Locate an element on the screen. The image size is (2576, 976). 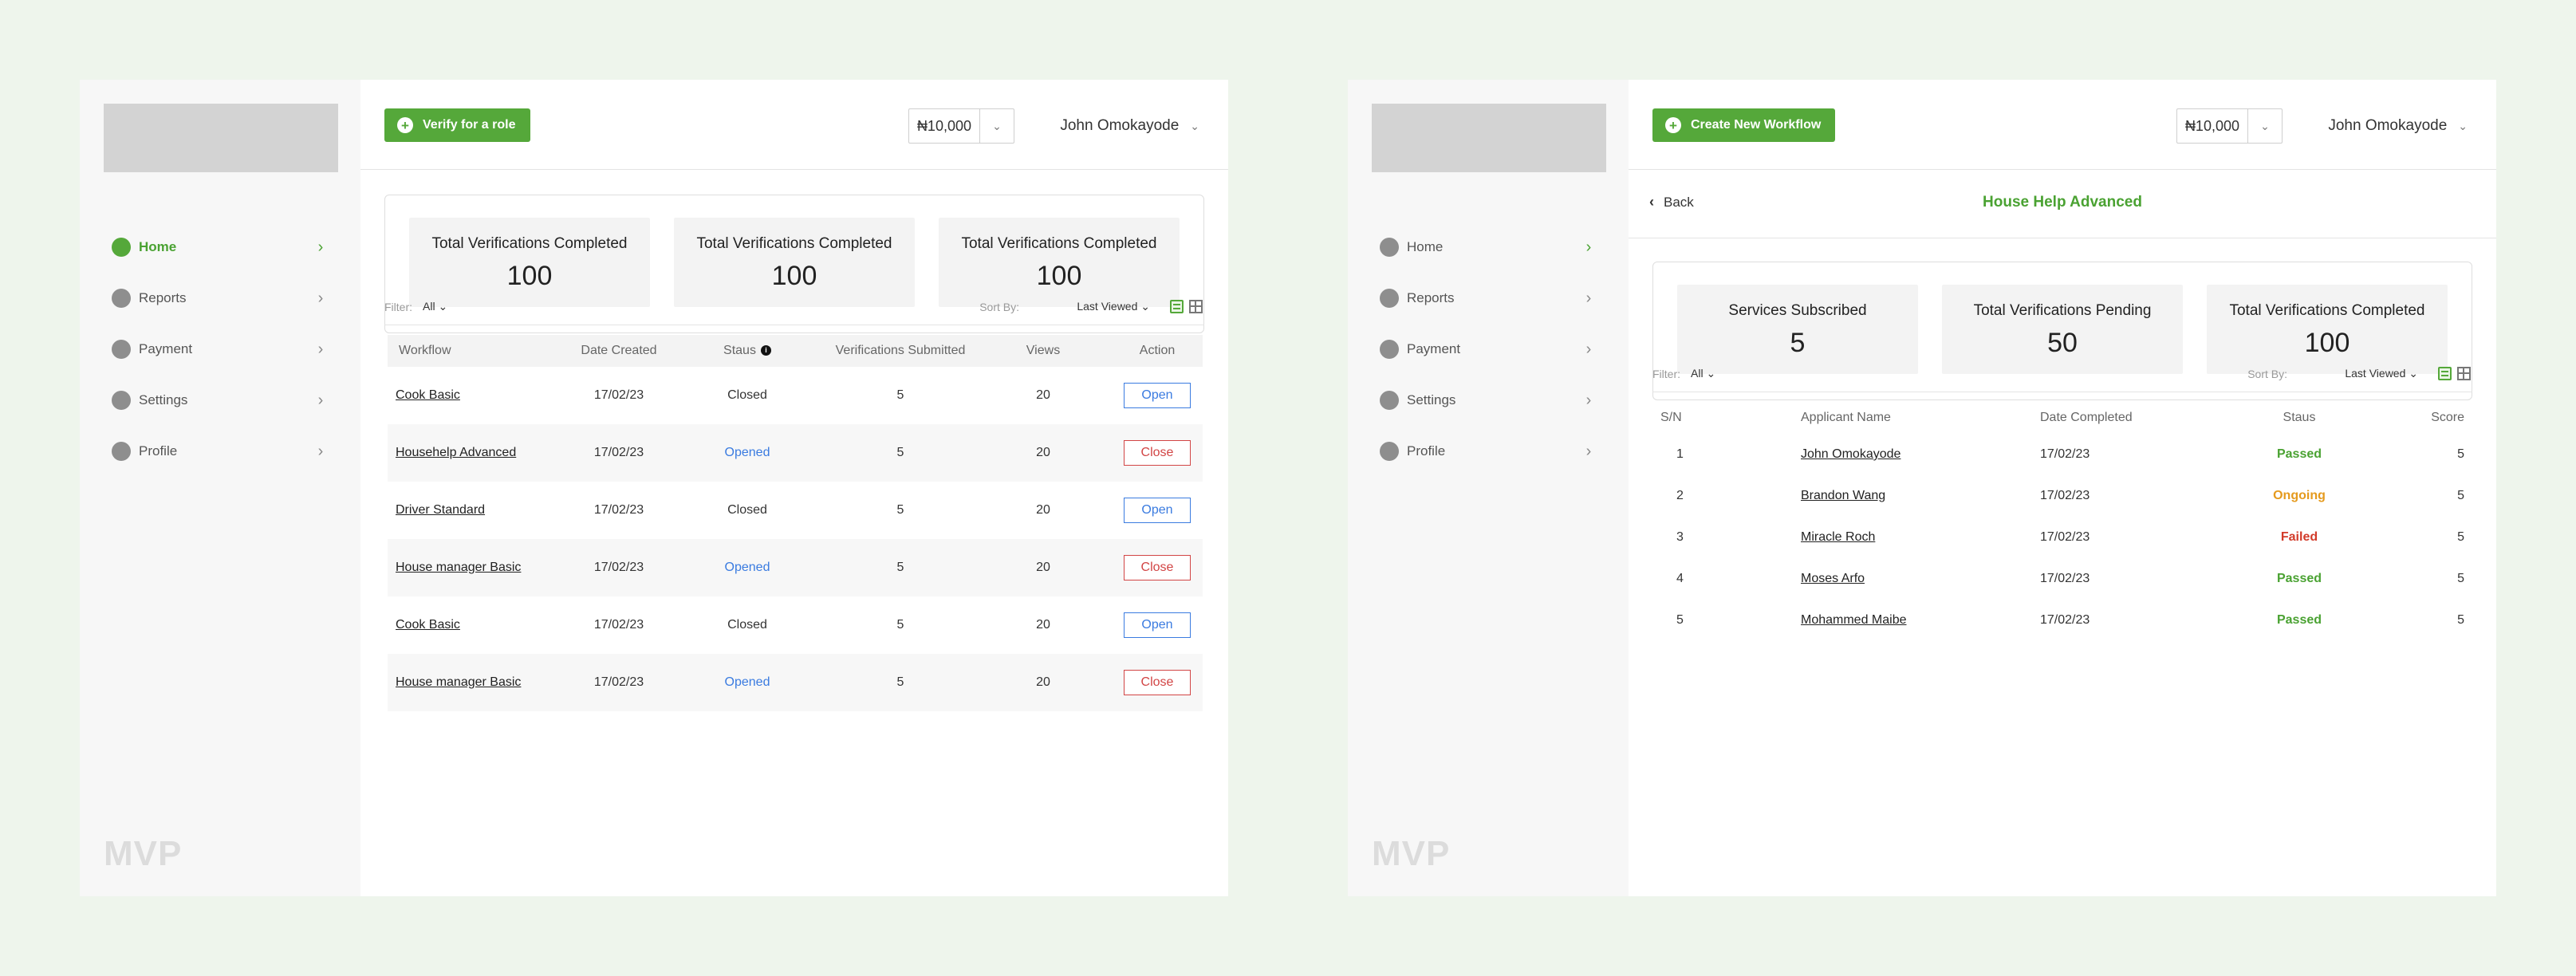
sort-value: Last Viewed is located at coordinates (2375, 373).